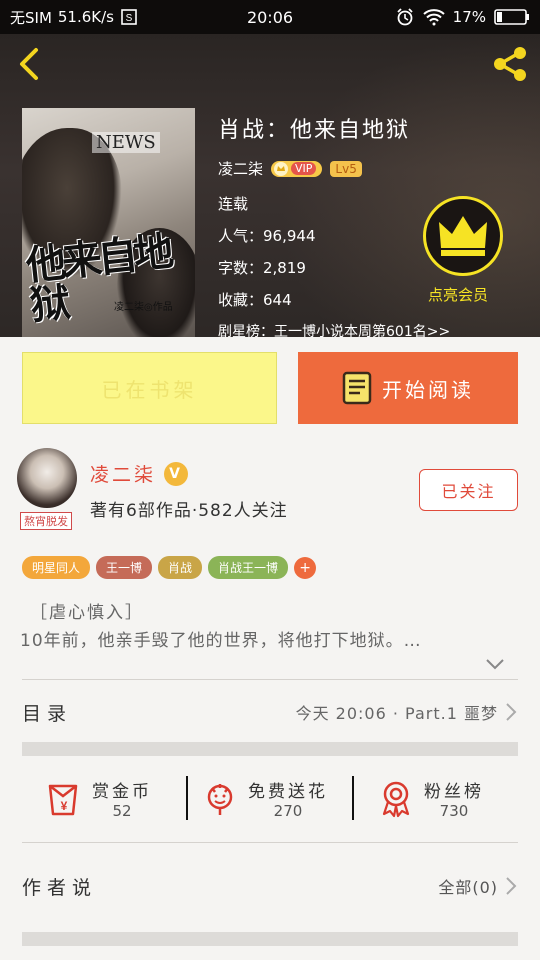 Image resolution: width=540 pixels, height=960 pixels. What do you see at coordinates (270, 886) in the screenshot?
I see `author-says-row: 作者说 全部(0)` at bounding box center [270, 886].